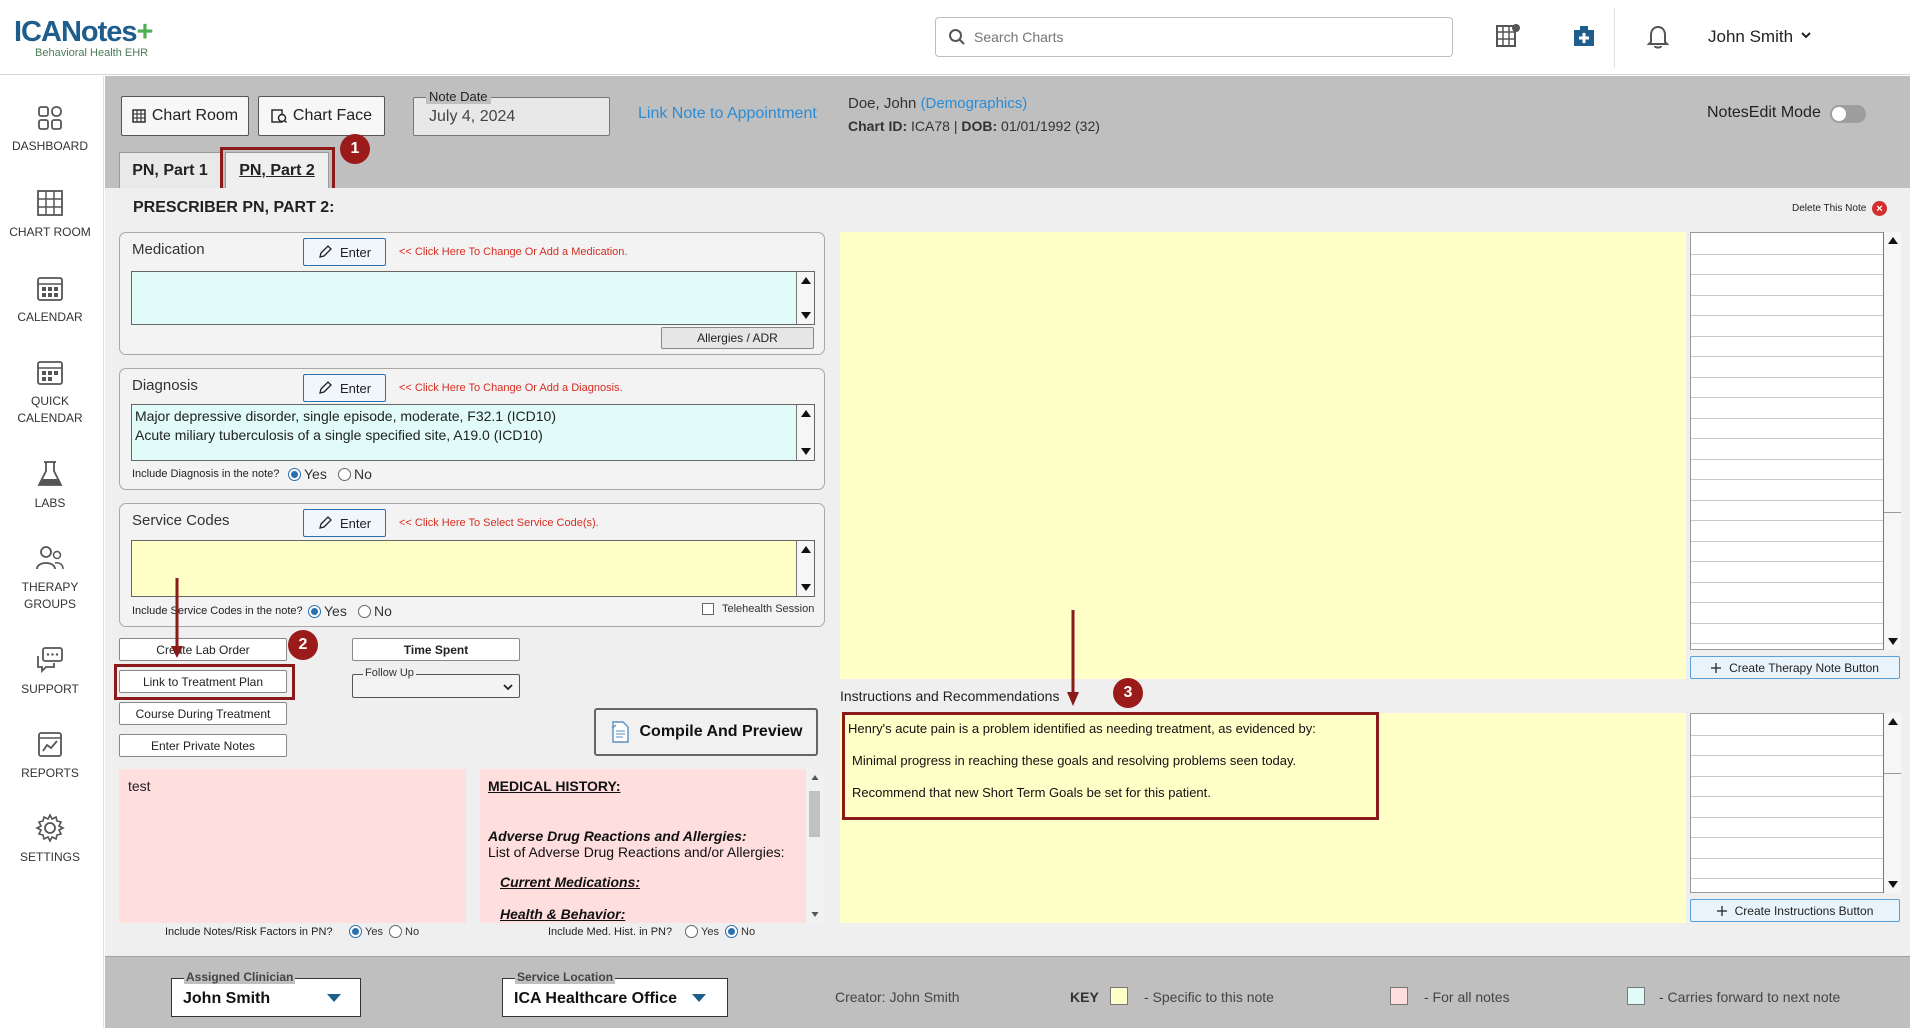 This screenshot has height=1028, width=1910. Describe the element at coordinates (145, 32) in the screenshot. I see `logo-plus-icon: +` at that location.